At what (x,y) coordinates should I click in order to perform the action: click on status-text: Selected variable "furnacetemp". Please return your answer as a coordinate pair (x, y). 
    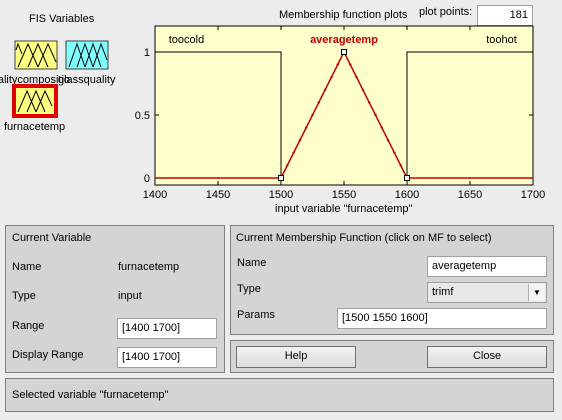
    Looking at the image, I should click on (90, 395).